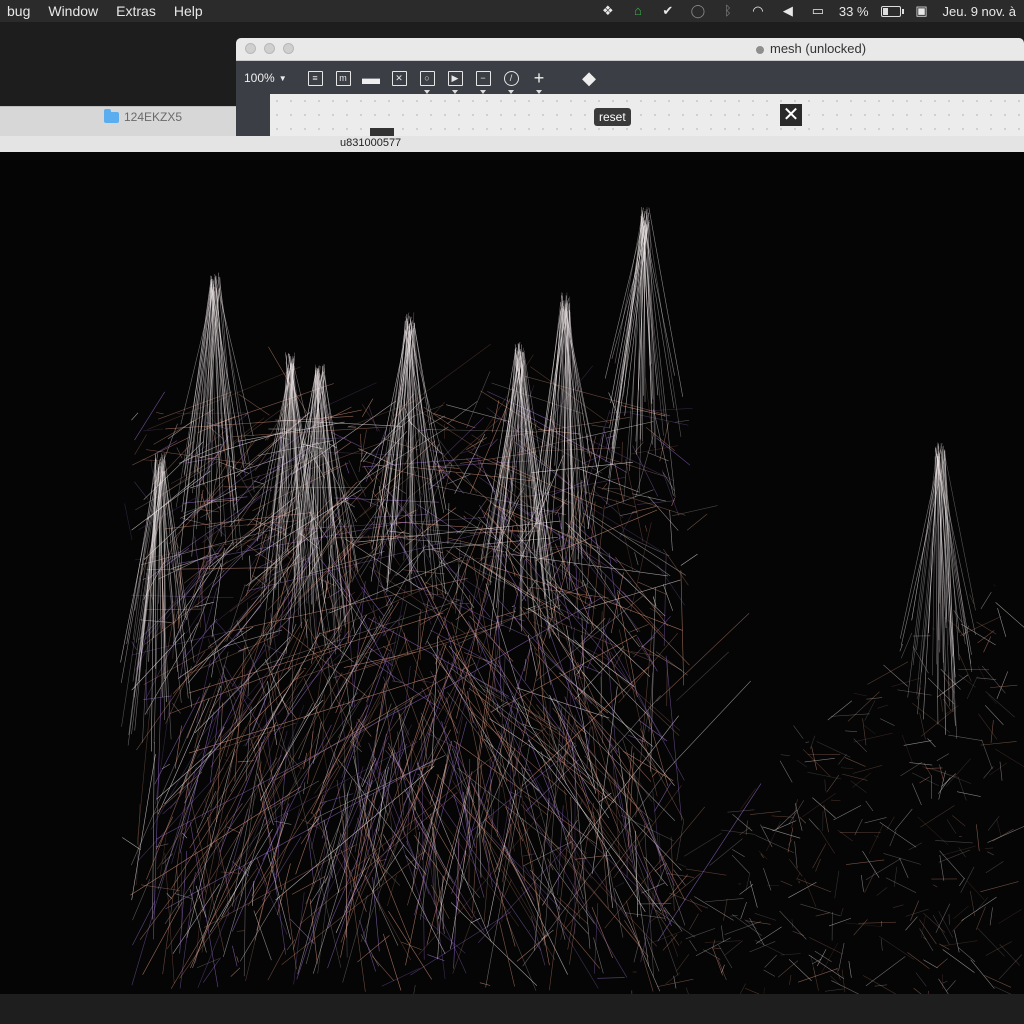  What do you see at coordinates (153, 117) in the screenshot?
I see `folder-name: 124EKZX5` at bounding box center [153, 117].